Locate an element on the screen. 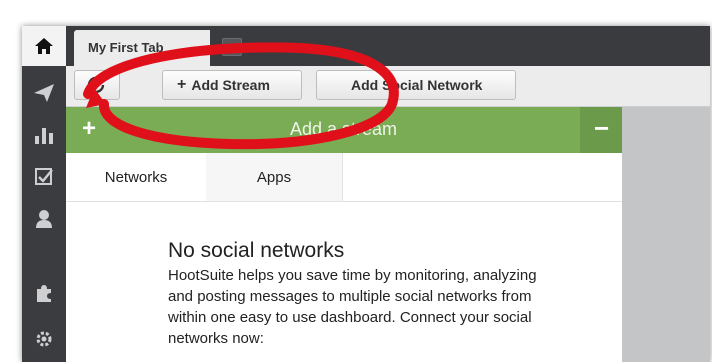 The image size is (712, 362). toolbar: + Add Stream Add Social Network is located at coordinates (388, 86).